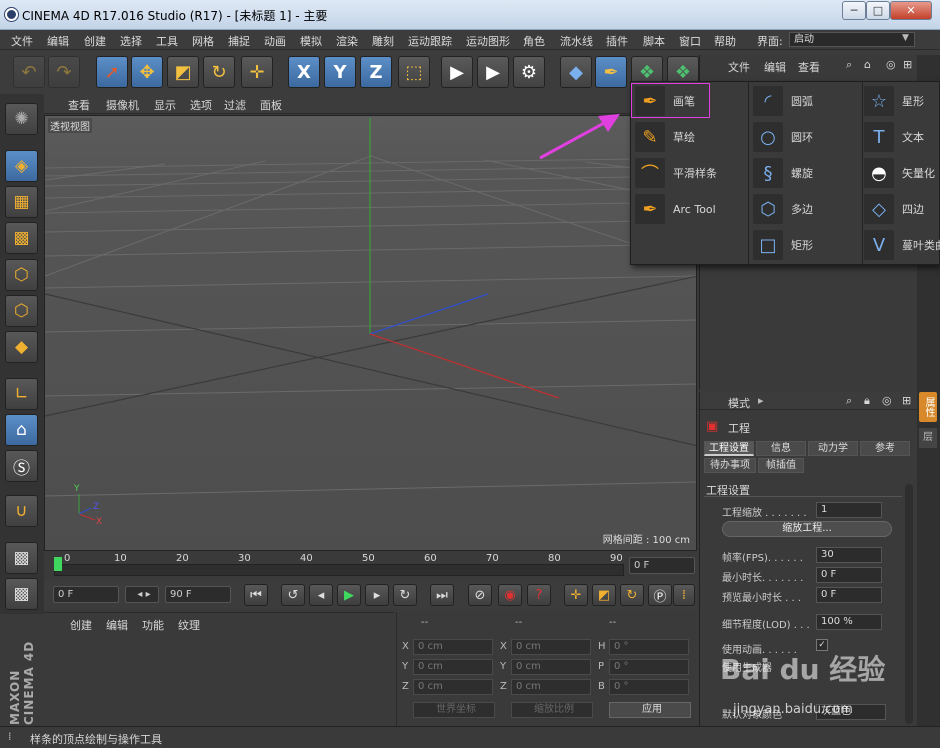  Describe the element at coordinates (809, 67) in the screenshot. I see `obj-menu-view: 查看` at that location.